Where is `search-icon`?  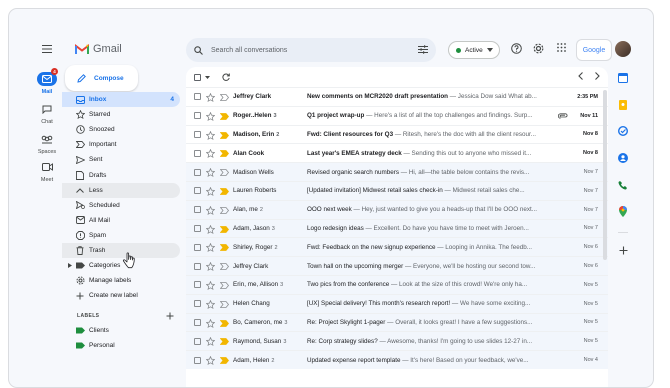
search-icon is located at coordinates (198, 50).